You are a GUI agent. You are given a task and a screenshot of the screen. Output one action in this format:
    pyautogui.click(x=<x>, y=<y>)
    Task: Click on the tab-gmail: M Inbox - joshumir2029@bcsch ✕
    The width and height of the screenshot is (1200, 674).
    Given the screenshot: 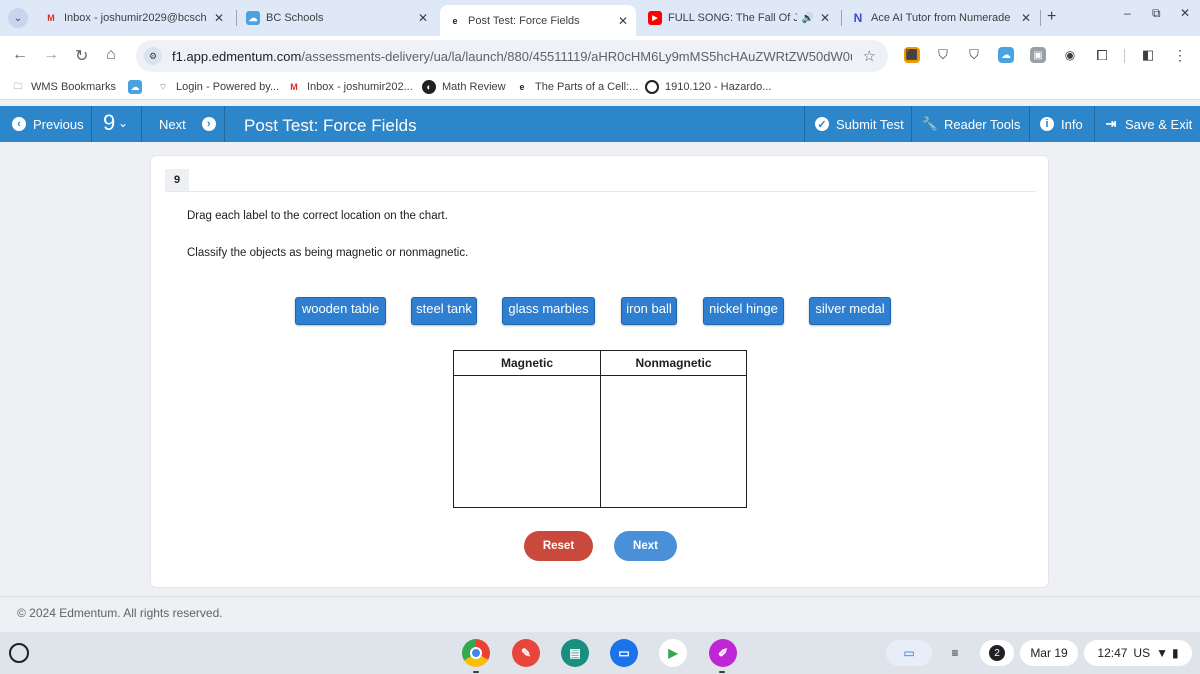 What is the action you would take?
    pyautogui.click(x=134, y=18)
    